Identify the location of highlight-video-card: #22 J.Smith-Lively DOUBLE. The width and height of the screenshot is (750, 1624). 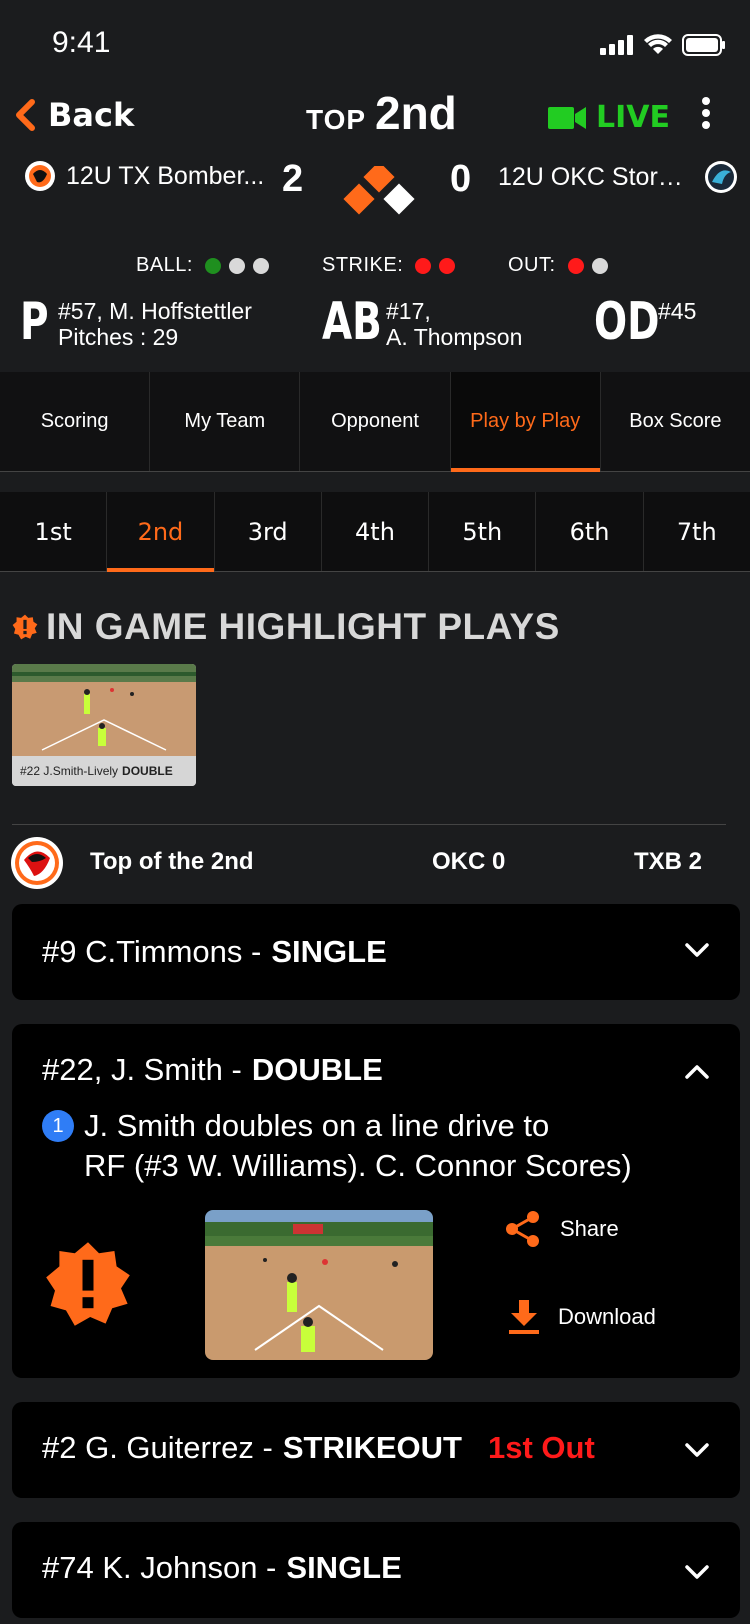
(104, 725).